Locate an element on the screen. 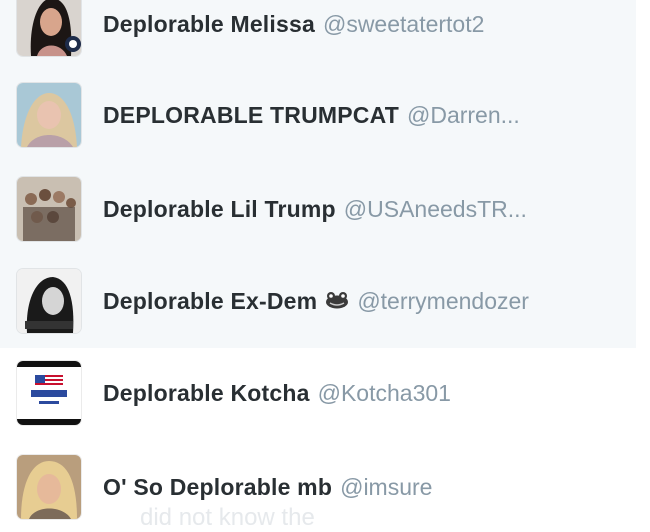  list-item: Deplorable Kotcha @Kotcha301 is located at coordinates (318, 393).